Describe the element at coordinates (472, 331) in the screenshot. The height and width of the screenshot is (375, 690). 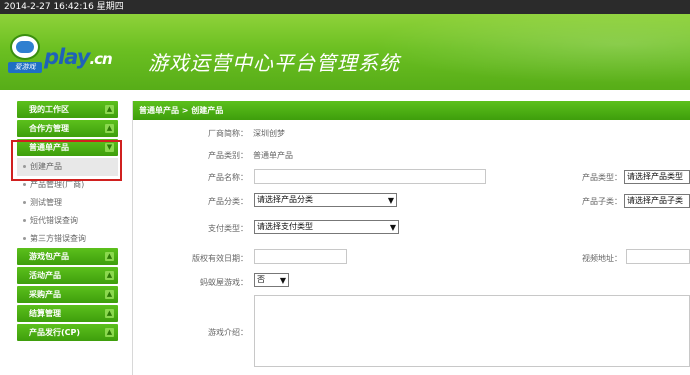
I see `game-intro-textarea` at that location.